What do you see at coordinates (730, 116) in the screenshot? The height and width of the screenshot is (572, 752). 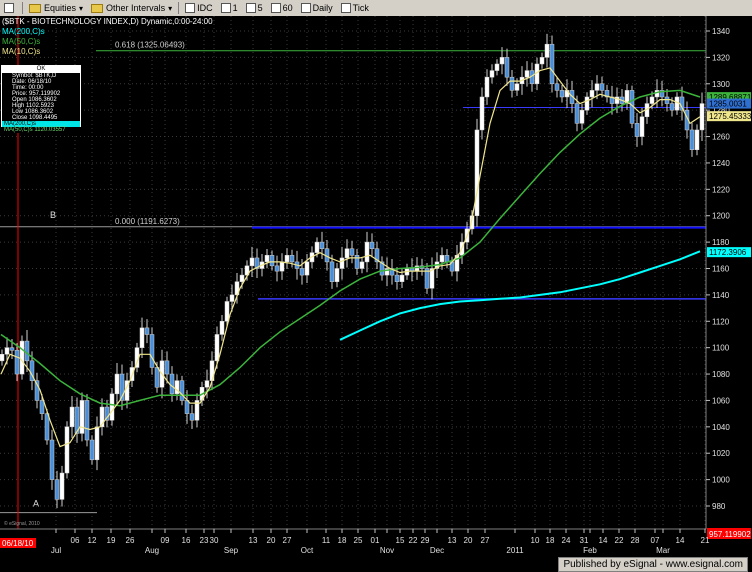 I see `price-label: 1275.45333` at bounding box center [730, 116].